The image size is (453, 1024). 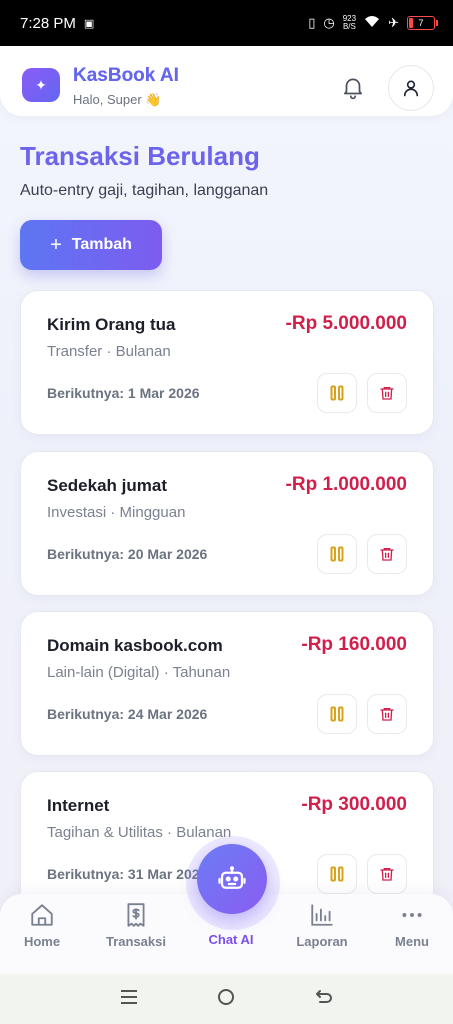 What do you see at coordinates (322, 915) in the screenshot?
I see `bar-chart-icon` at bounding box center [322, 915].